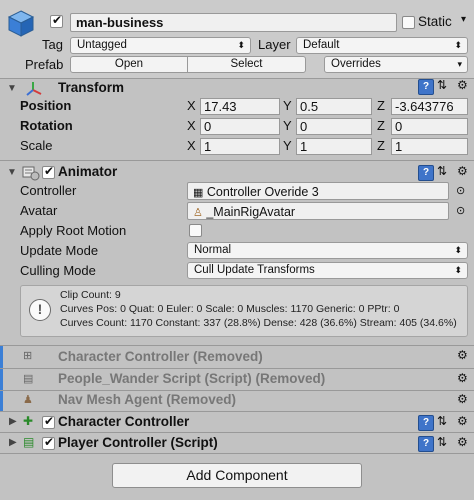 This screenshot has width=474, height=500. What do you see at coordinates (408, 22) in the screenshot?
I see `static-toggle` at bounding box center [408, 22].